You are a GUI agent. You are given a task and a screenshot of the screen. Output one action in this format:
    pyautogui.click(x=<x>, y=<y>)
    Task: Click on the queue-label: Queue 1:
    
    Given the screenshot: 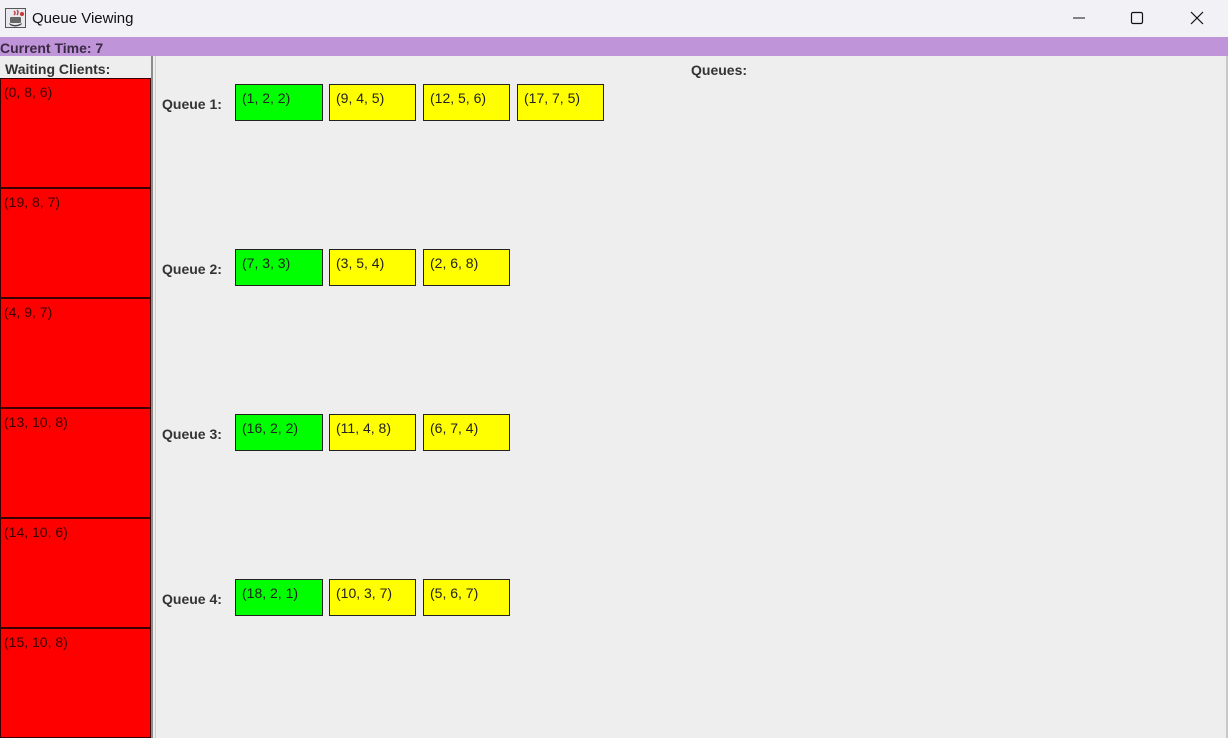 What is the action you would take?
    pyautogui.click(x=192, y=104)
    